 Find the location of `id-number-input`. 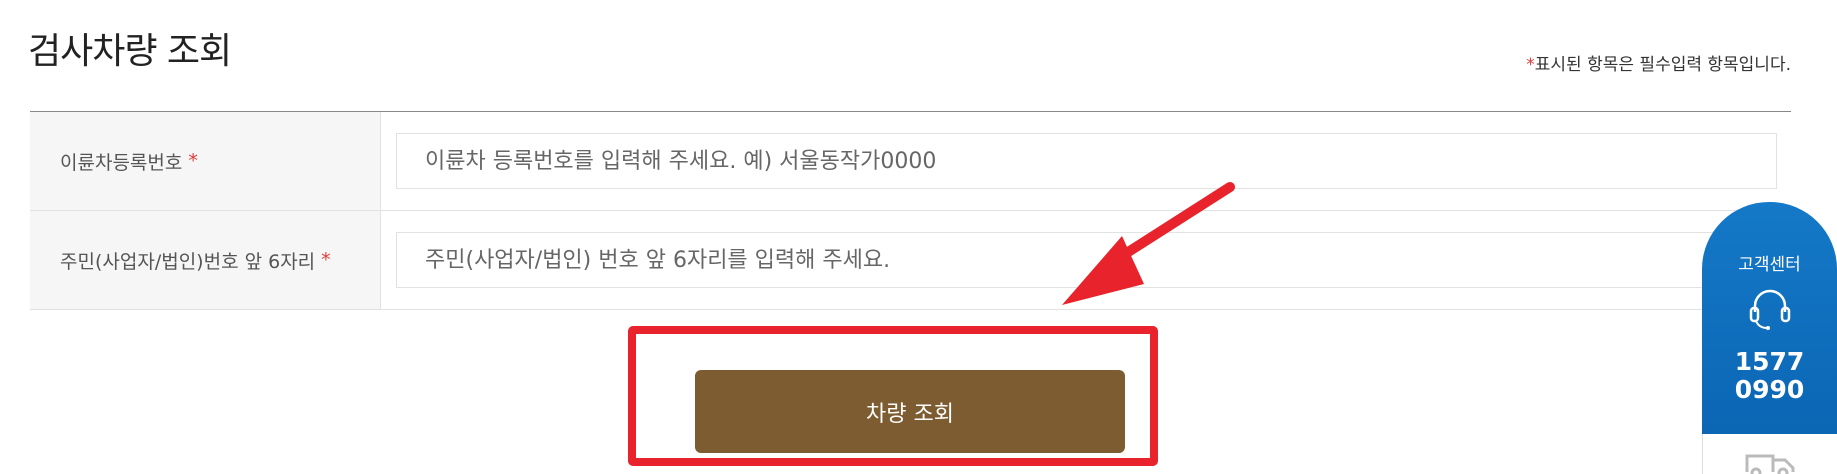

id-number-input is located at coordinates (1086, 260).